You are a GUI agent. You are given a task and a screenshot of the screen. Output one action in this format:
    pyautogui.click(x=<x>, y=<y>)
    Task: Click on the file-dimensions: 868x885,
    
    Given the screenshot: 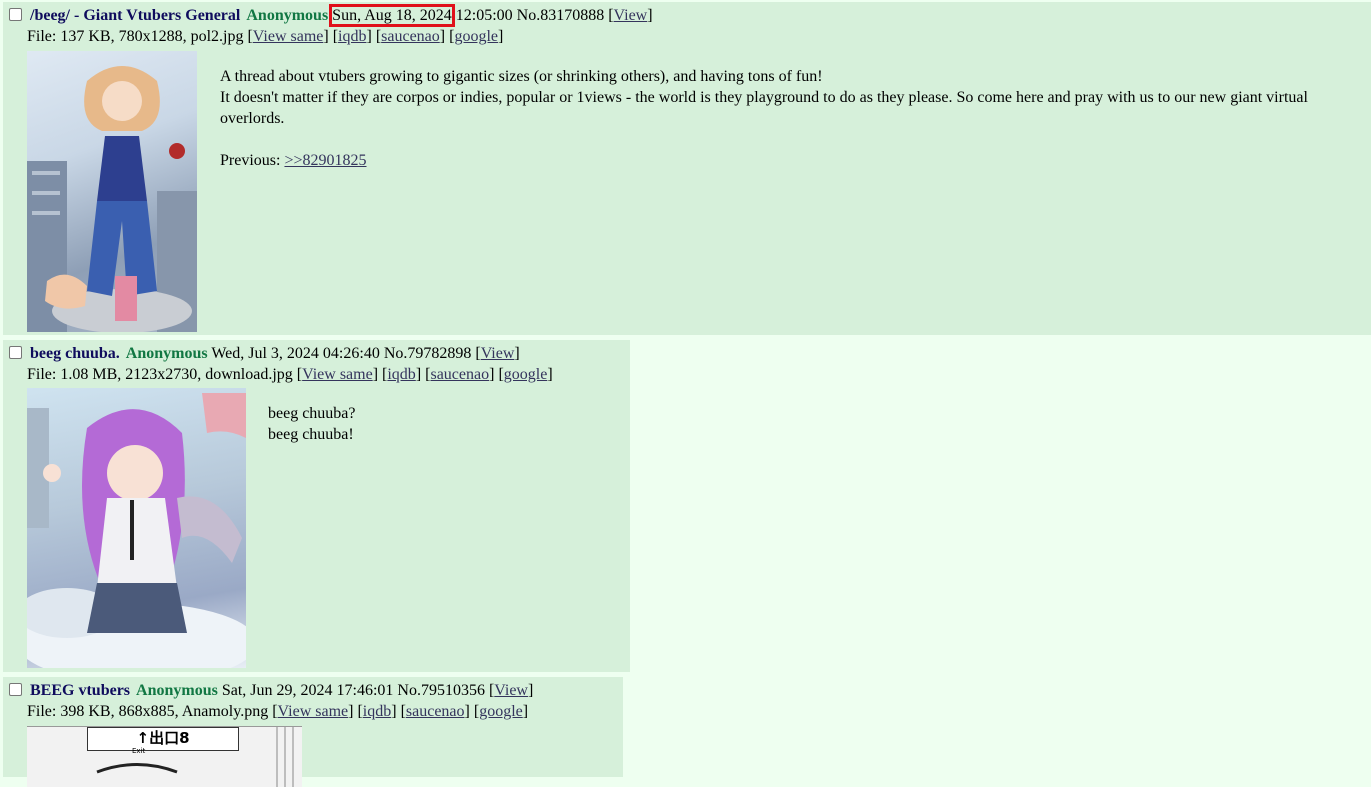 What is the action you would take?
    pyautogui.click(x=148, y=711)
    